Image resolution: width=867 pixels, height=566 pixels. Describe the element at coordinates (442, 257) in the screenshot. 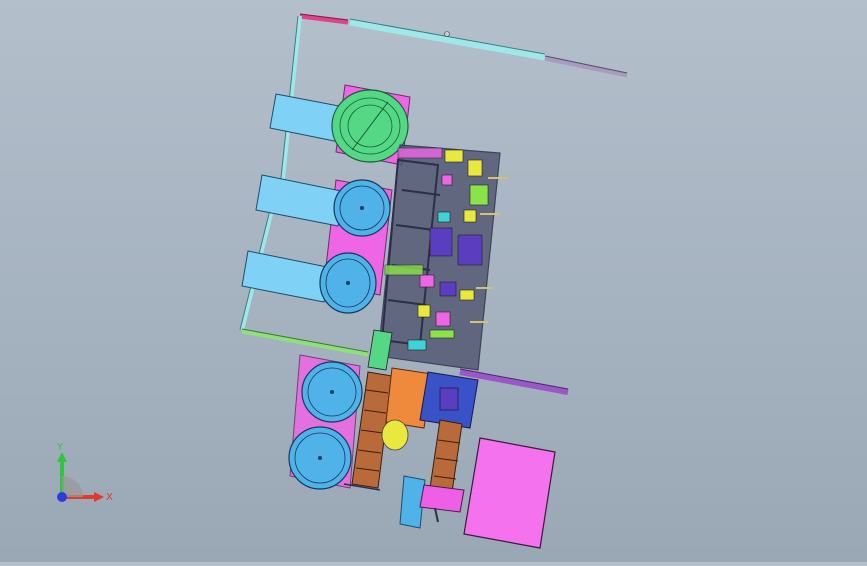

I see `main-machine-frame` at that location.